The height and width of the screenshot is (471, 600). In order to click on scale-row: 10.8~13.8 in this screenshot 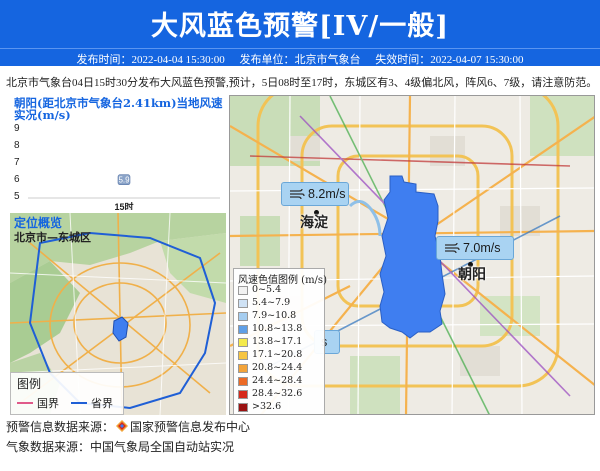, I will do `click(281, 329)`.